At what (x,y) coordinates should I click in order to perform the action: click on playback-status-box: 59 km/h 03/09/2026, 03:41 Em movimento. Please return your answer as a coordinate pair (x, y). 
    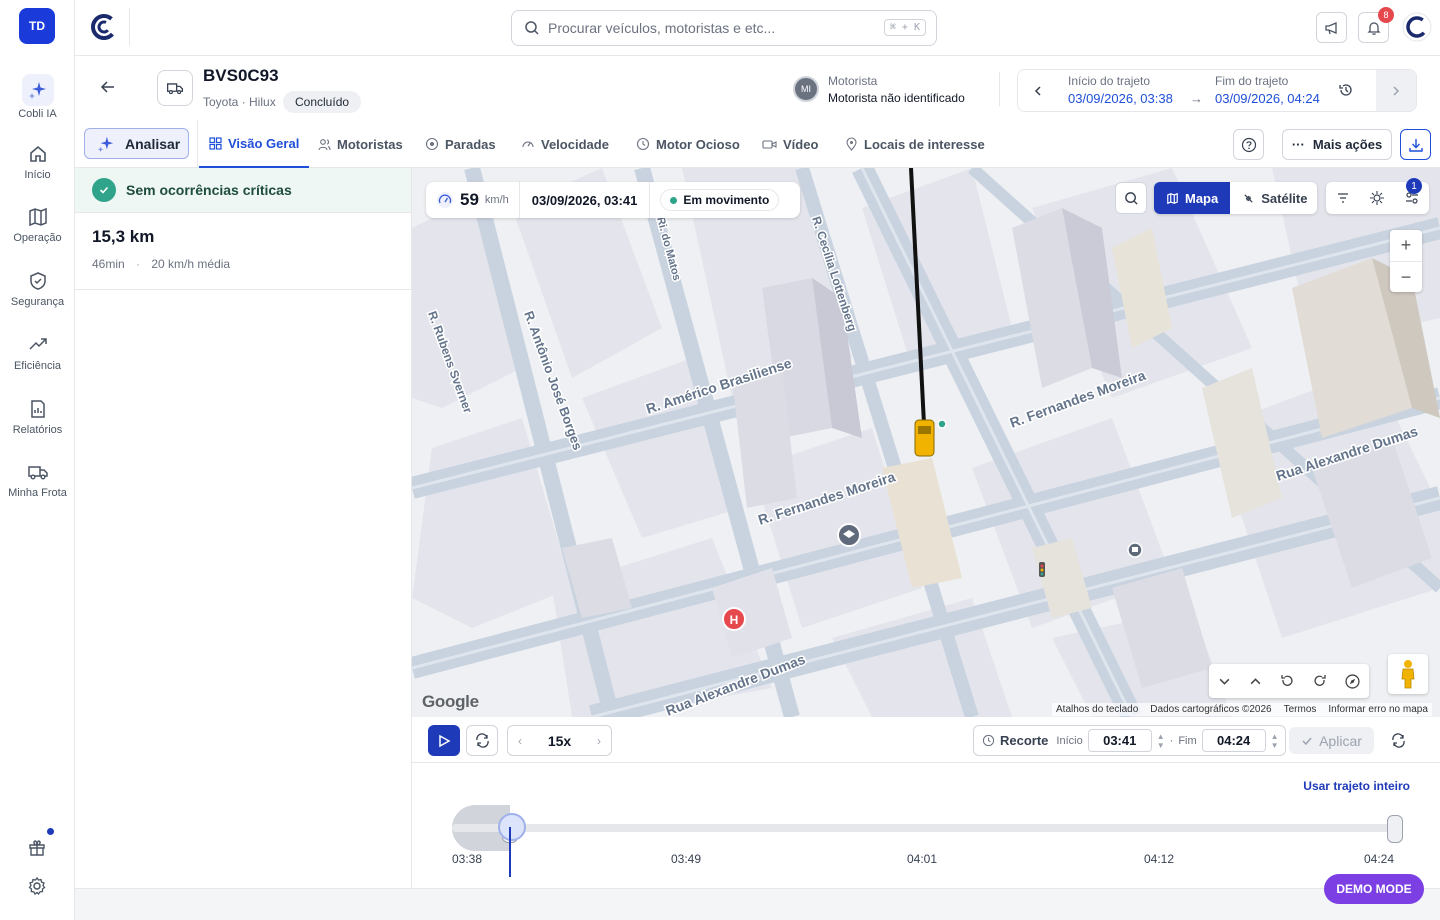
    Looking at the image, I should click on (613, 200).